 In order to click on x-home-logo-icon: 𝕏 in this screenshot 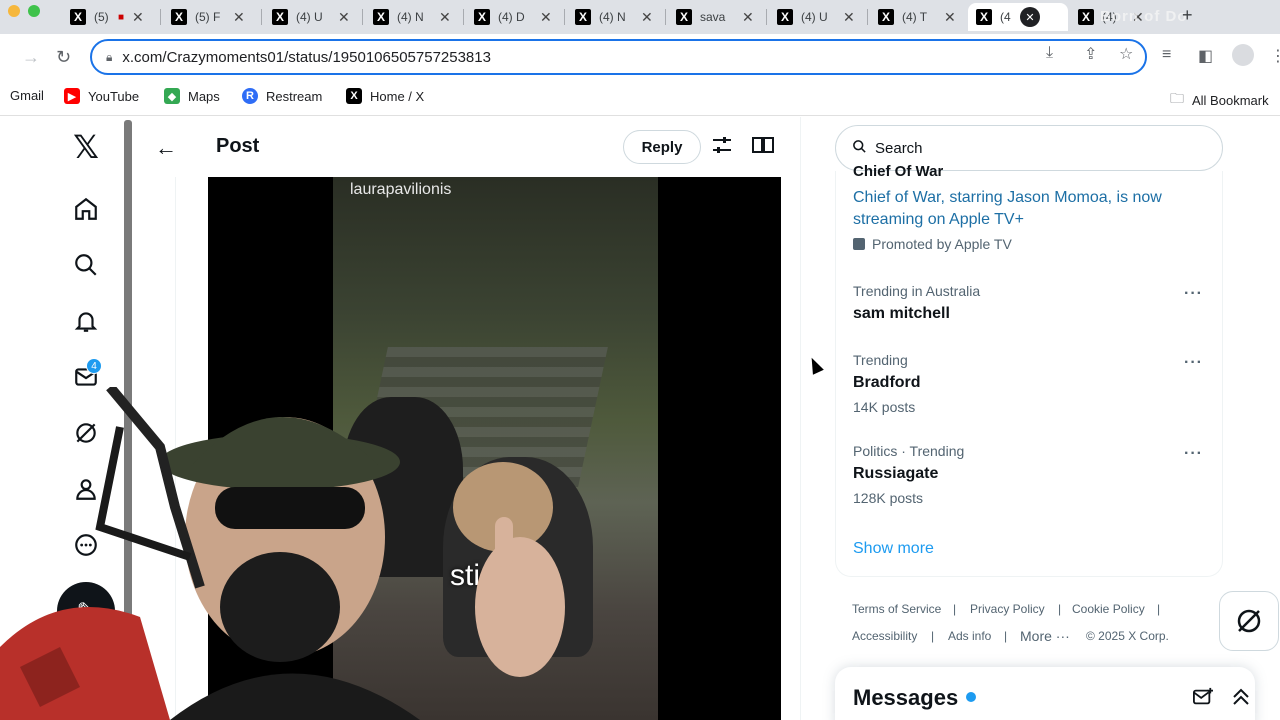, I will do `click(86, 147)`.